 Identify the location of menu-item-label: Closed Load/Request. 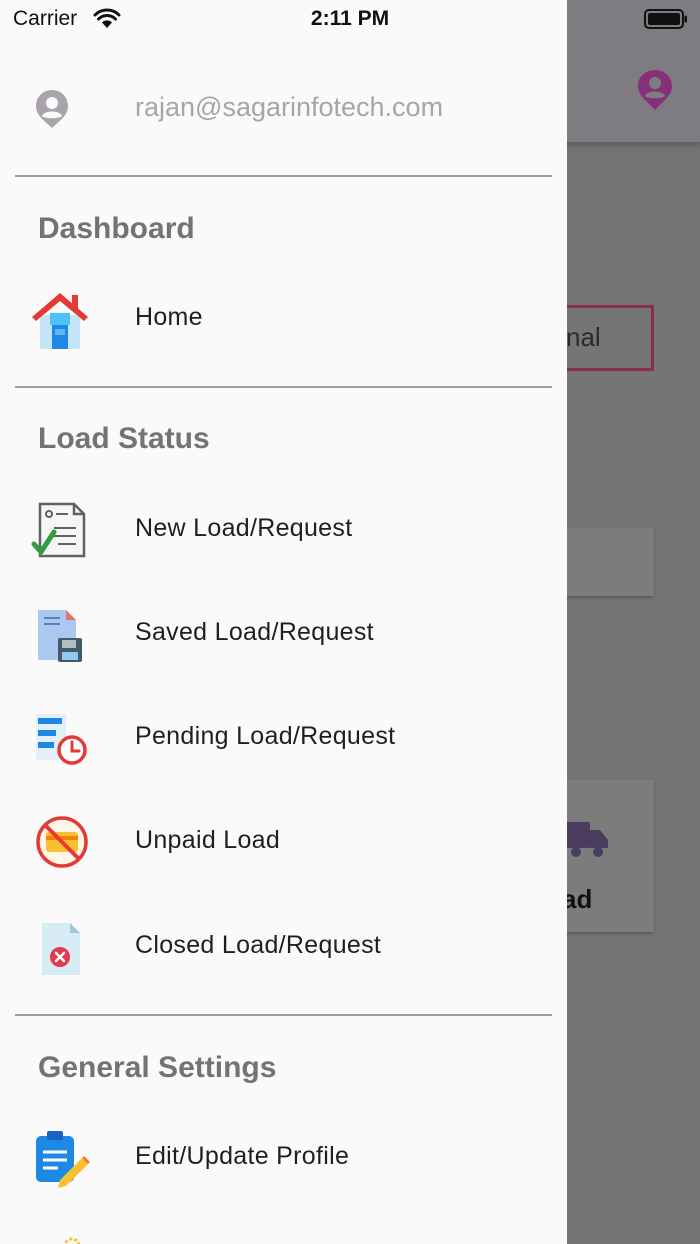
(258, 945).